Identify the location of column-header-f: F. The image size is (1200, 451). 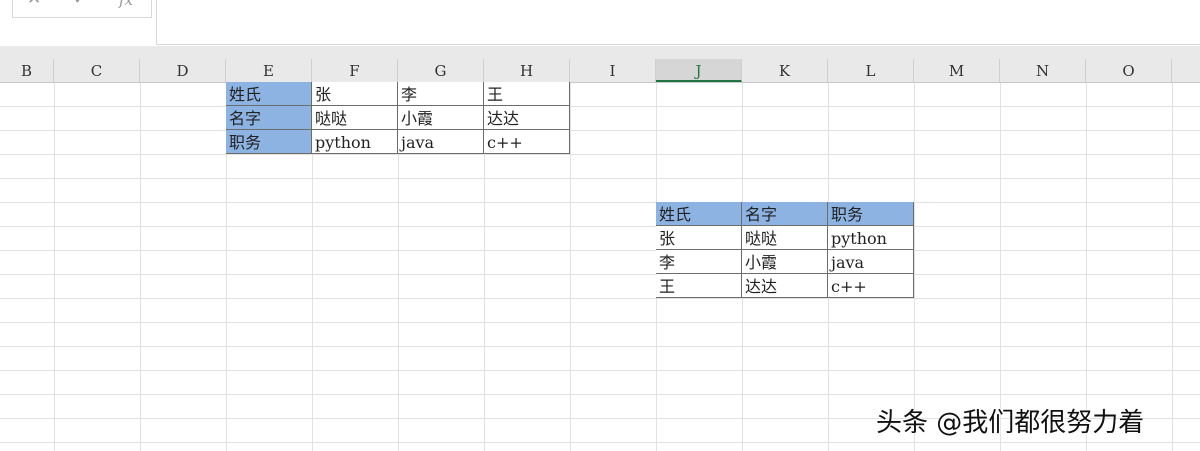
(355, 70).